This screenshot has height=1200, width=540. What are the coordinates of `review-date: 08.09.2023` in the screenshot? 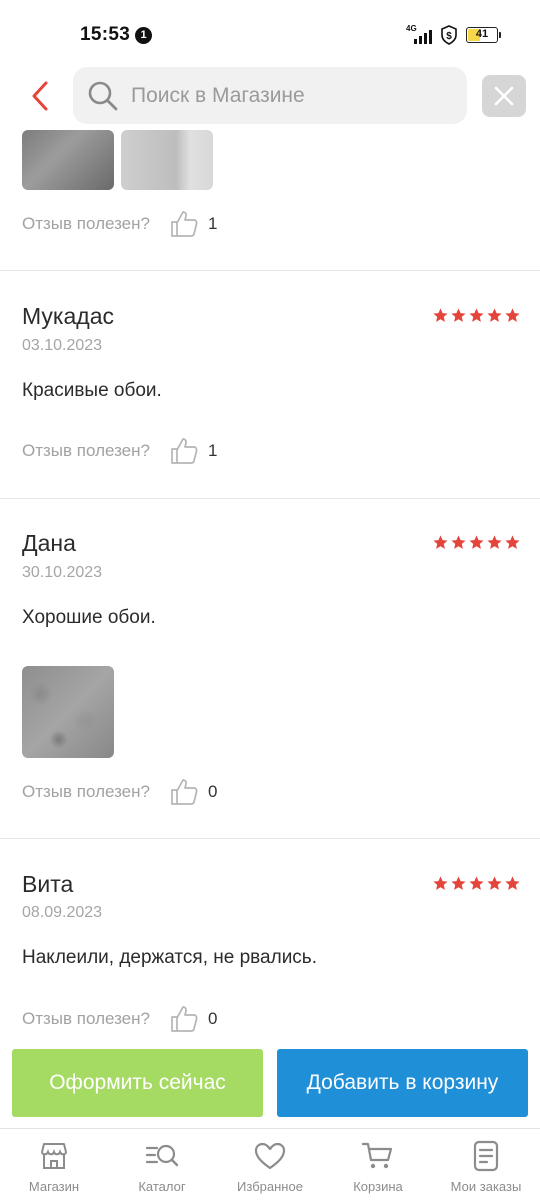 It's located at (62, 912).